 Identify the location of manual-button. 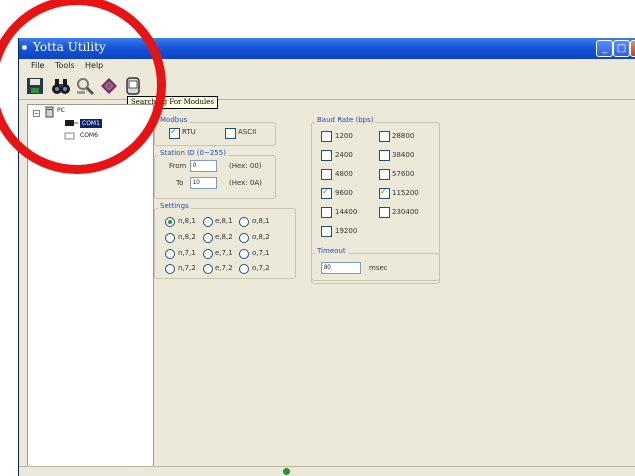
(109, 86).